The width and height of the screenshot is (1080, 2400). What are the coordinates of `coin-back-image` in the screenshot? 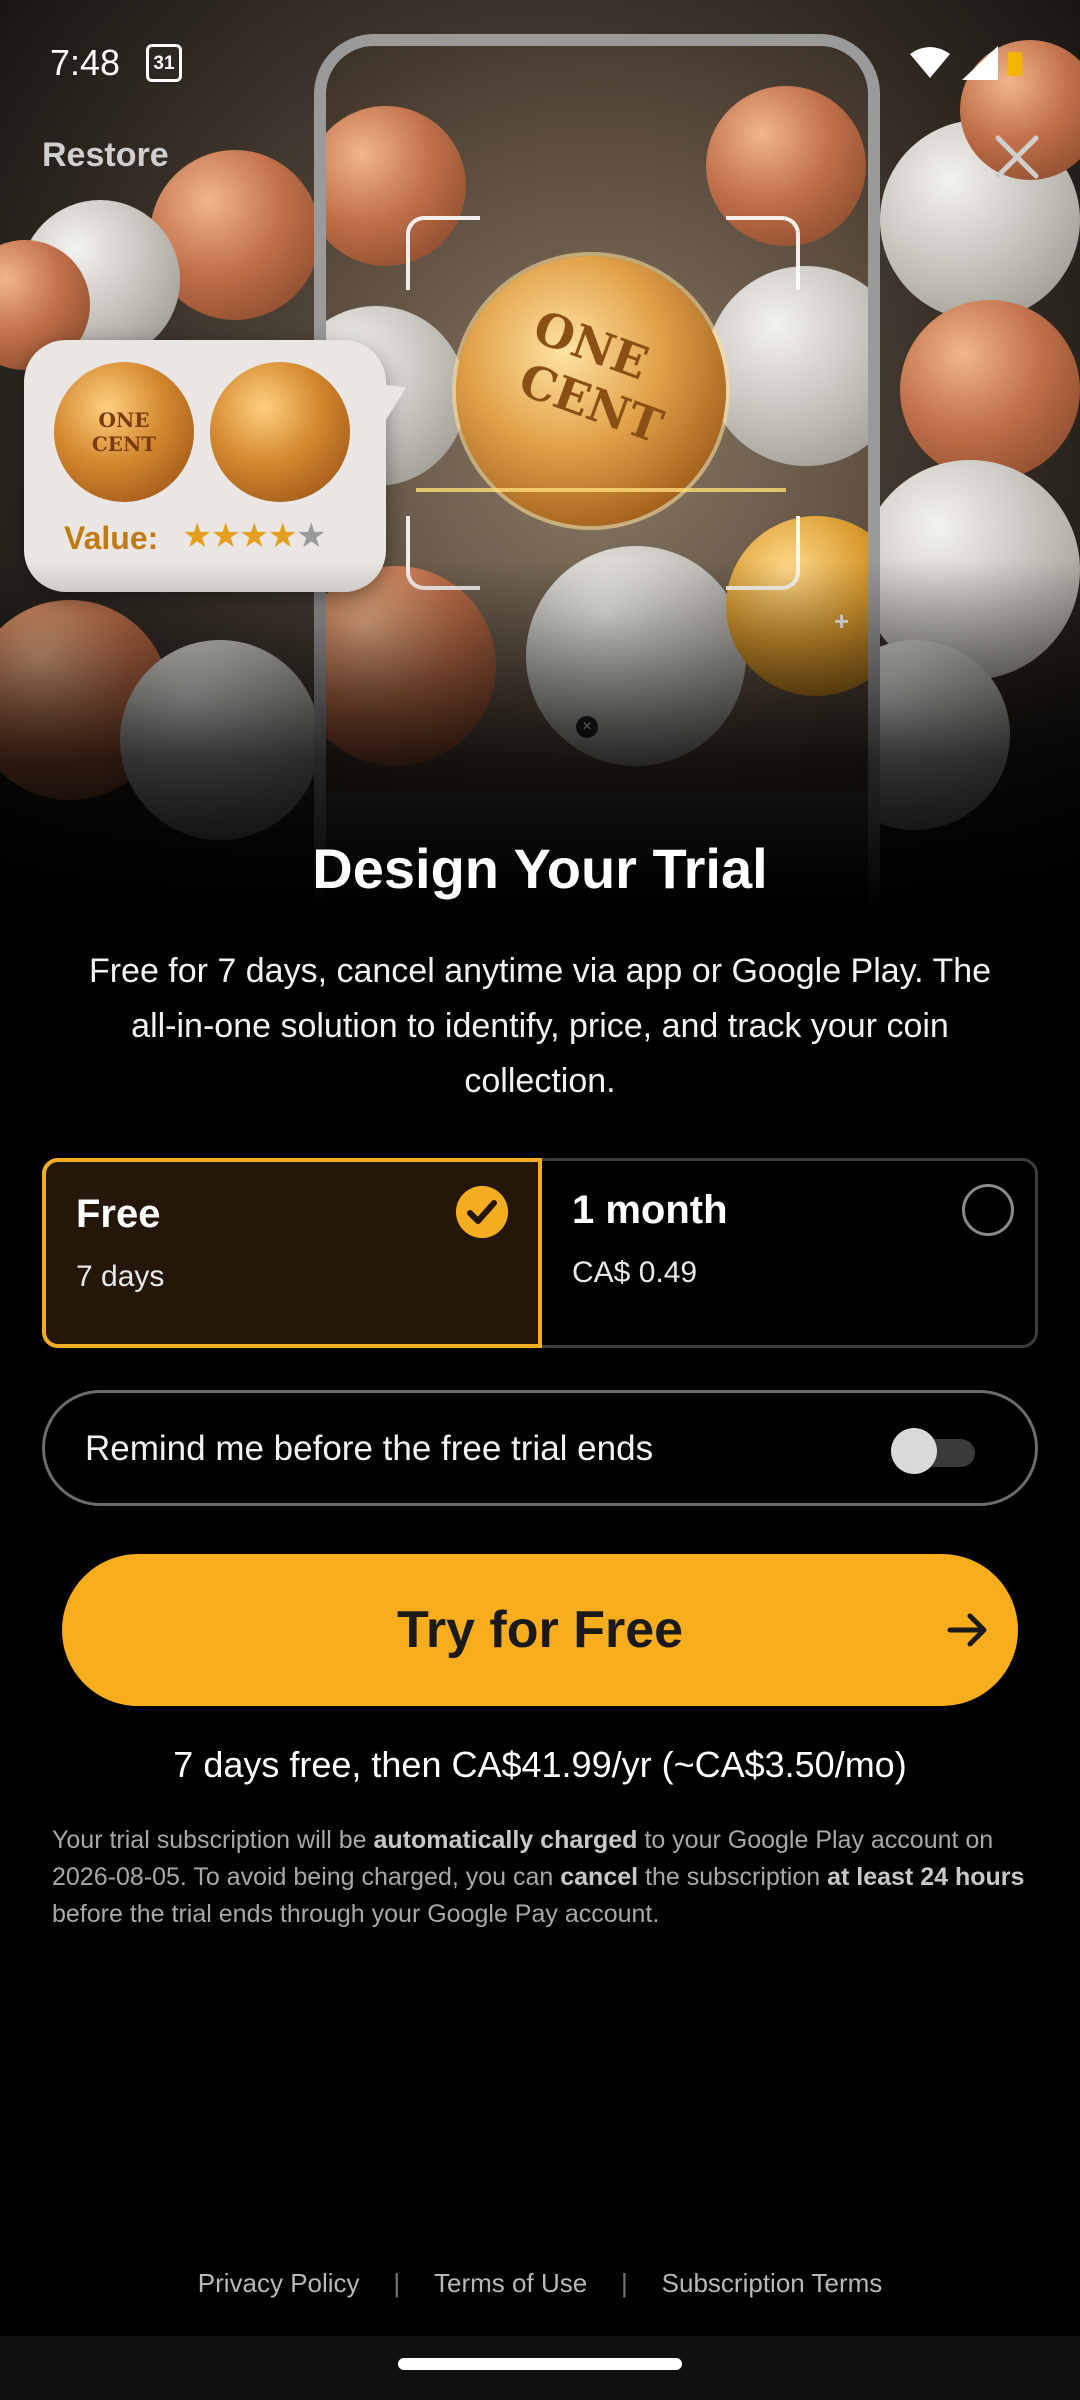 It's located at (280, 432).